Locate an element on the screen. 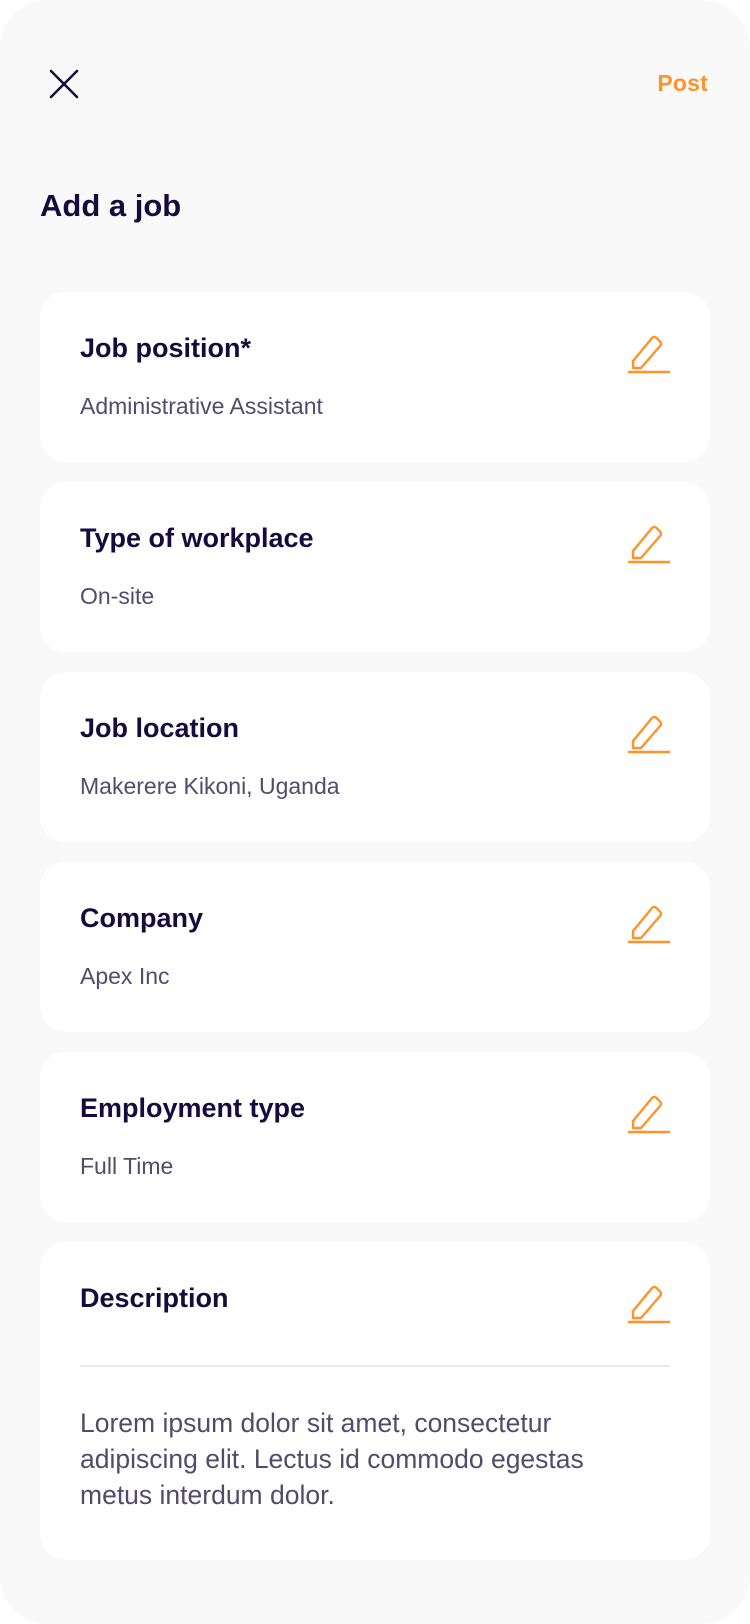 This screenshot has width=750, height=1624. divider is located at coordinates (375, 1366).